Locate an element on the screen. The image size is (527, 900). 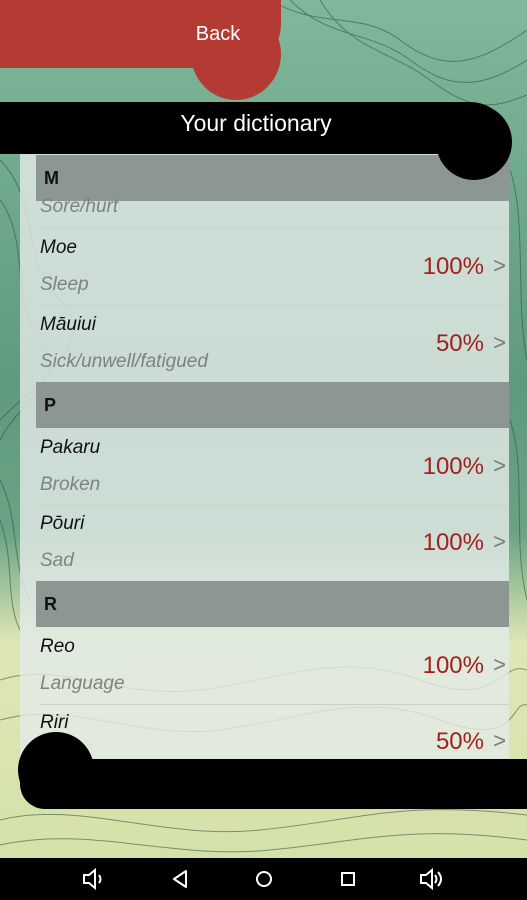
section-letter: R is located at coordinates (50, 604).